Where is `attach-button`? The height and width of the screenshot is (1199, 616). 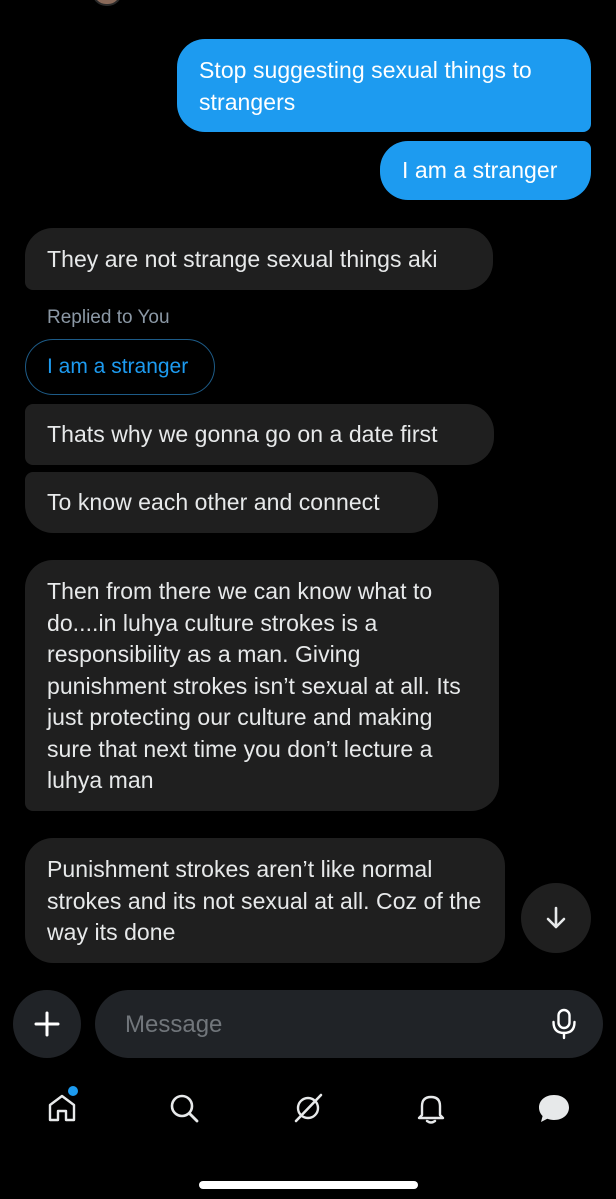
attach-button is located at coordinates (47, 1024).